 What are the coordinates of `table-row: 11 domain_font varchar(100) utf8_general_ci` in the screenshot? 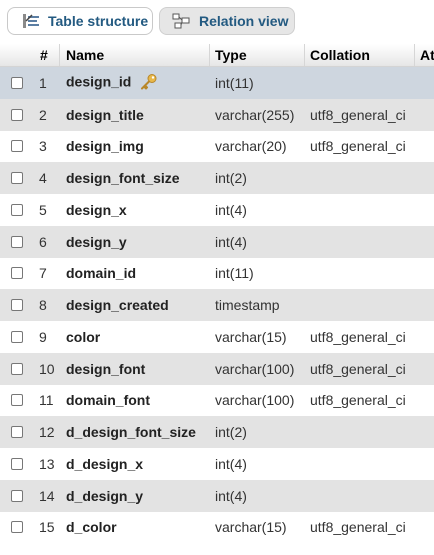 It's located at (217, 400).